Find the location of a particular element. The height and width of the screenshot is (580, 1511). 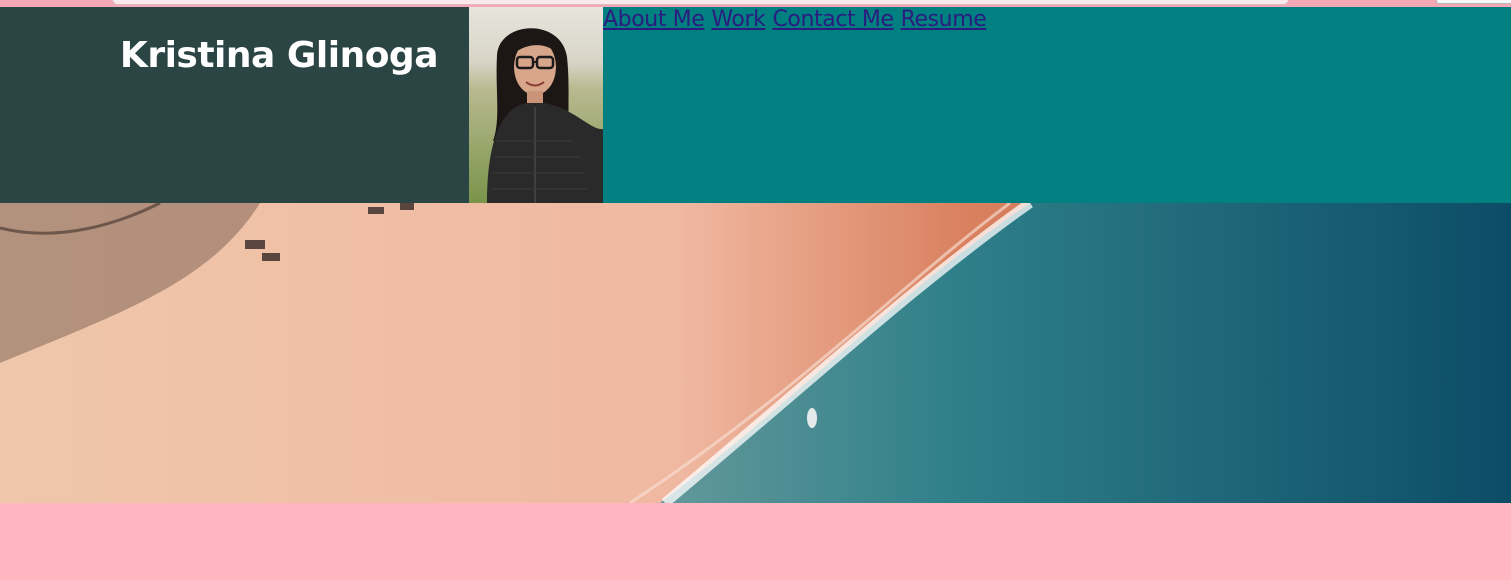

browser-top-strip is located at coordinates (755, 3).